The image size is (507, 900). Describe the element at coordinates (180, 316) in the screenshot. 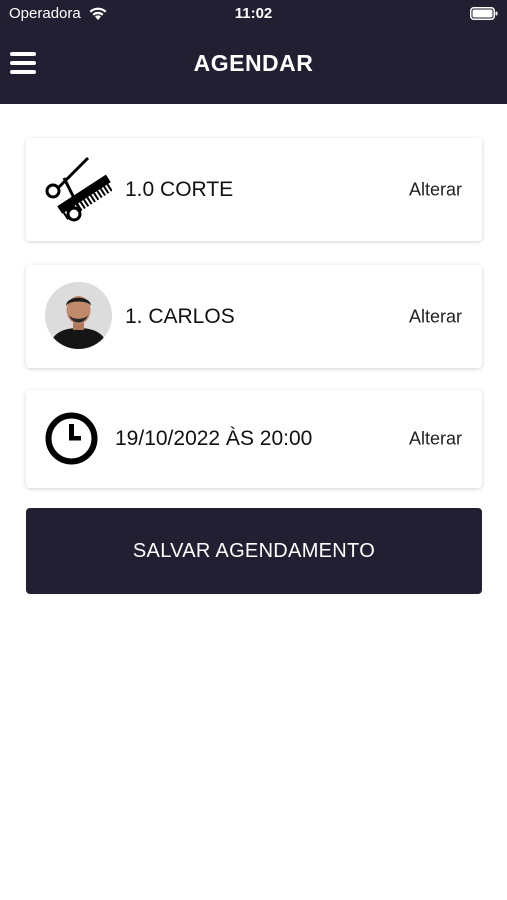

I see `professional-label: 1. CARLOS` at that location.